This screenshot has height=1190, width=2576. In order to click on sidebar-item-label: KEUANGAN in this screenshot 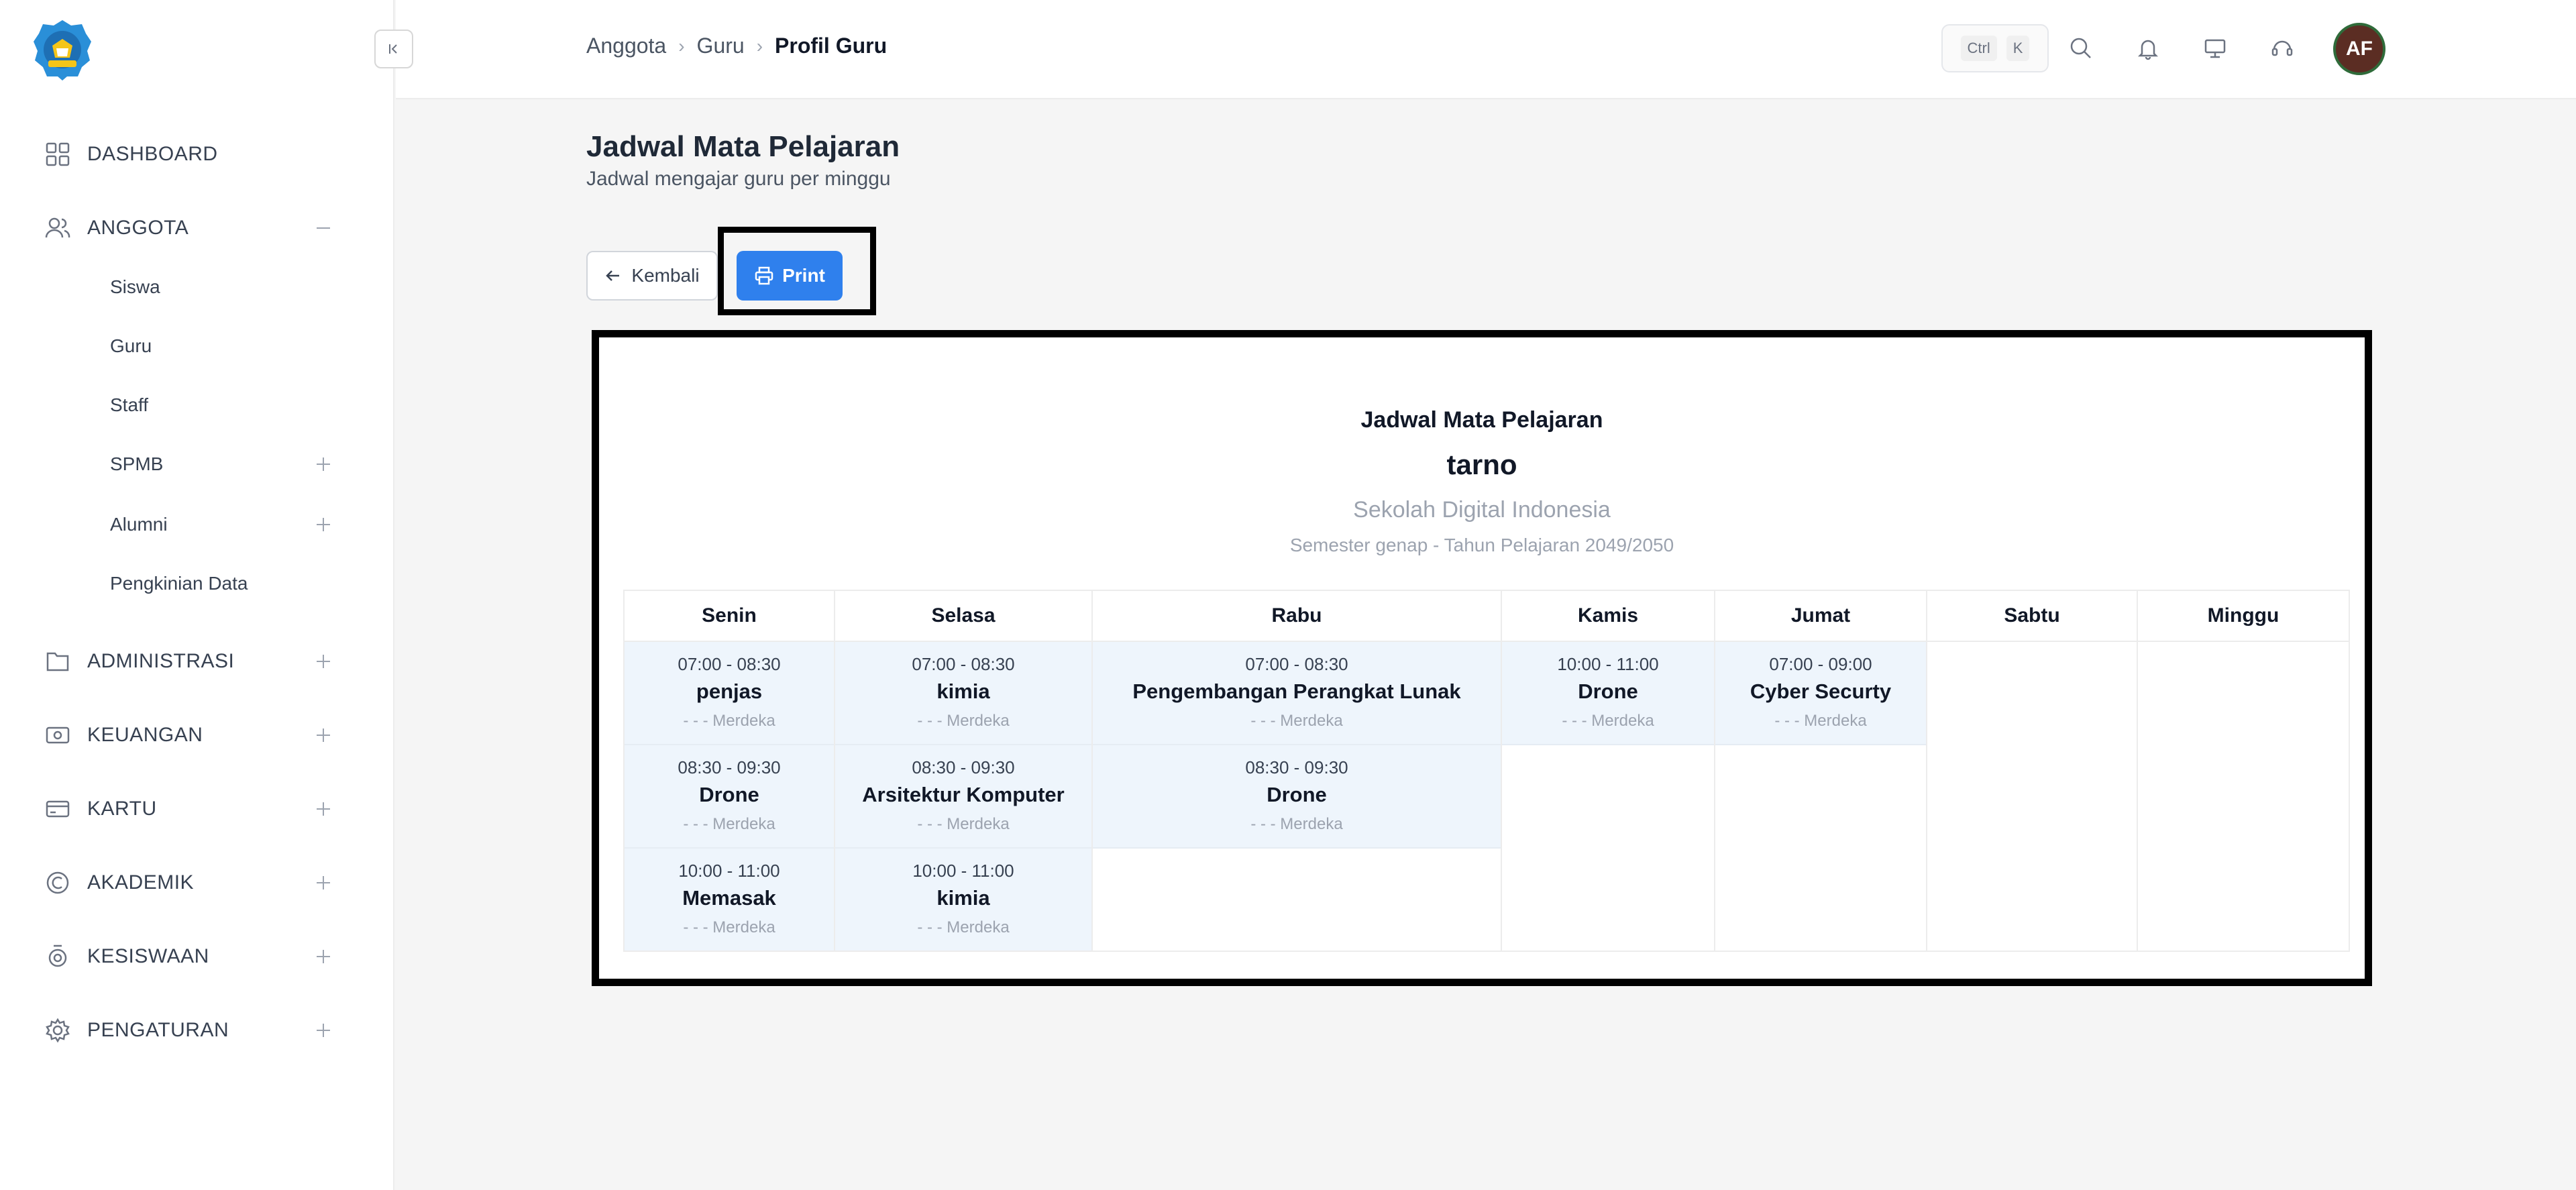, I will do `click(145, 735)`.